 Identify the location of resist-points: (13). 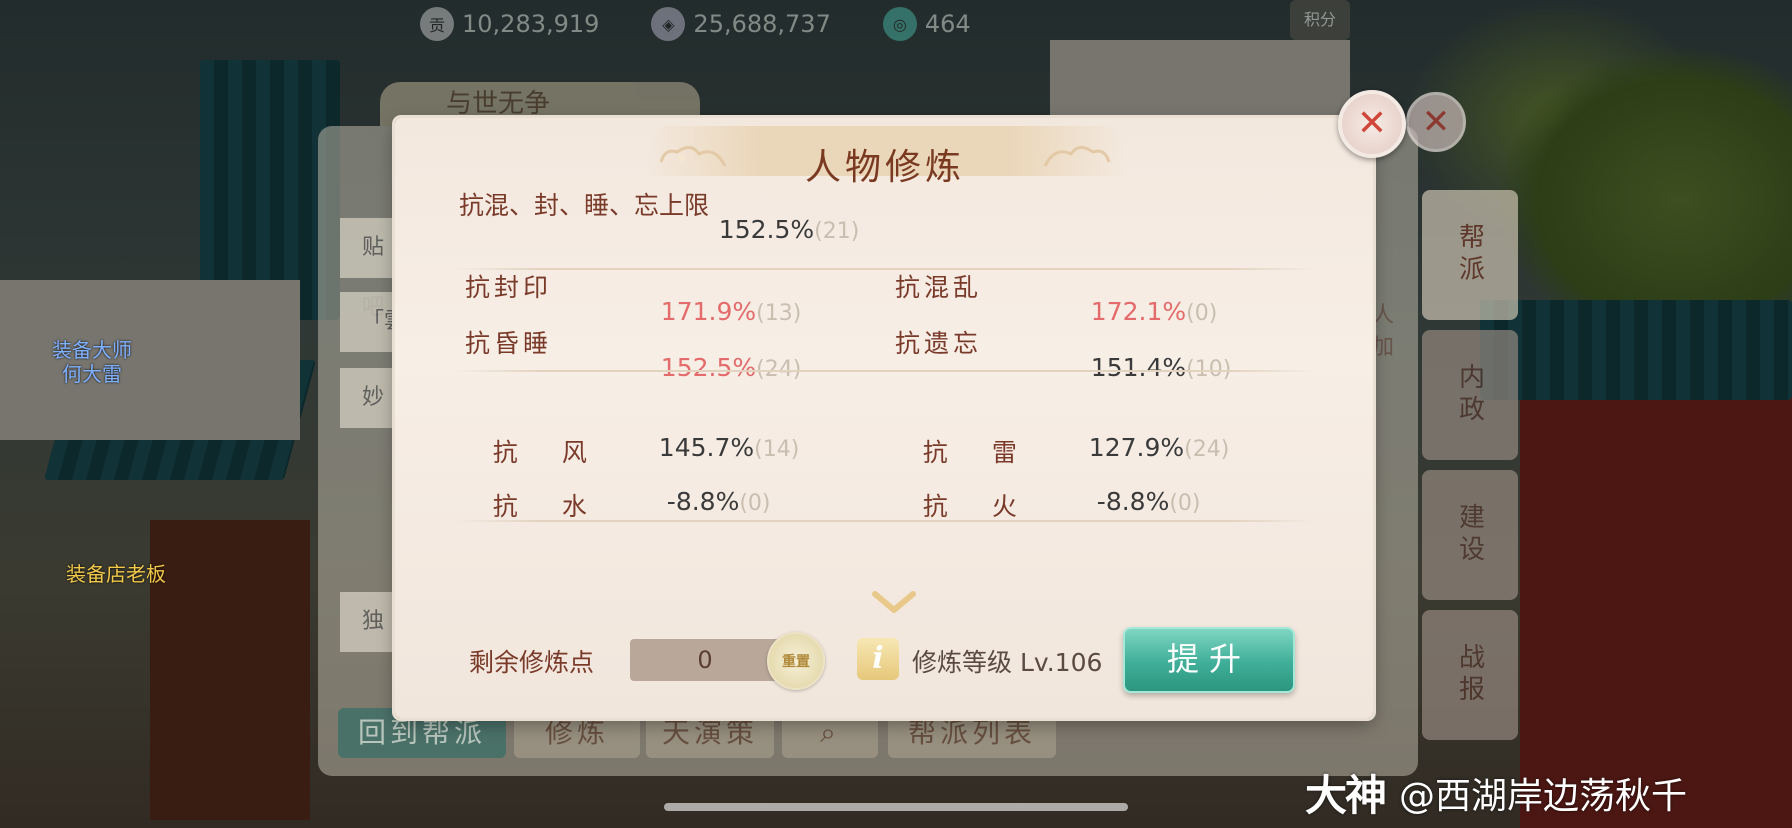
(779, 313).